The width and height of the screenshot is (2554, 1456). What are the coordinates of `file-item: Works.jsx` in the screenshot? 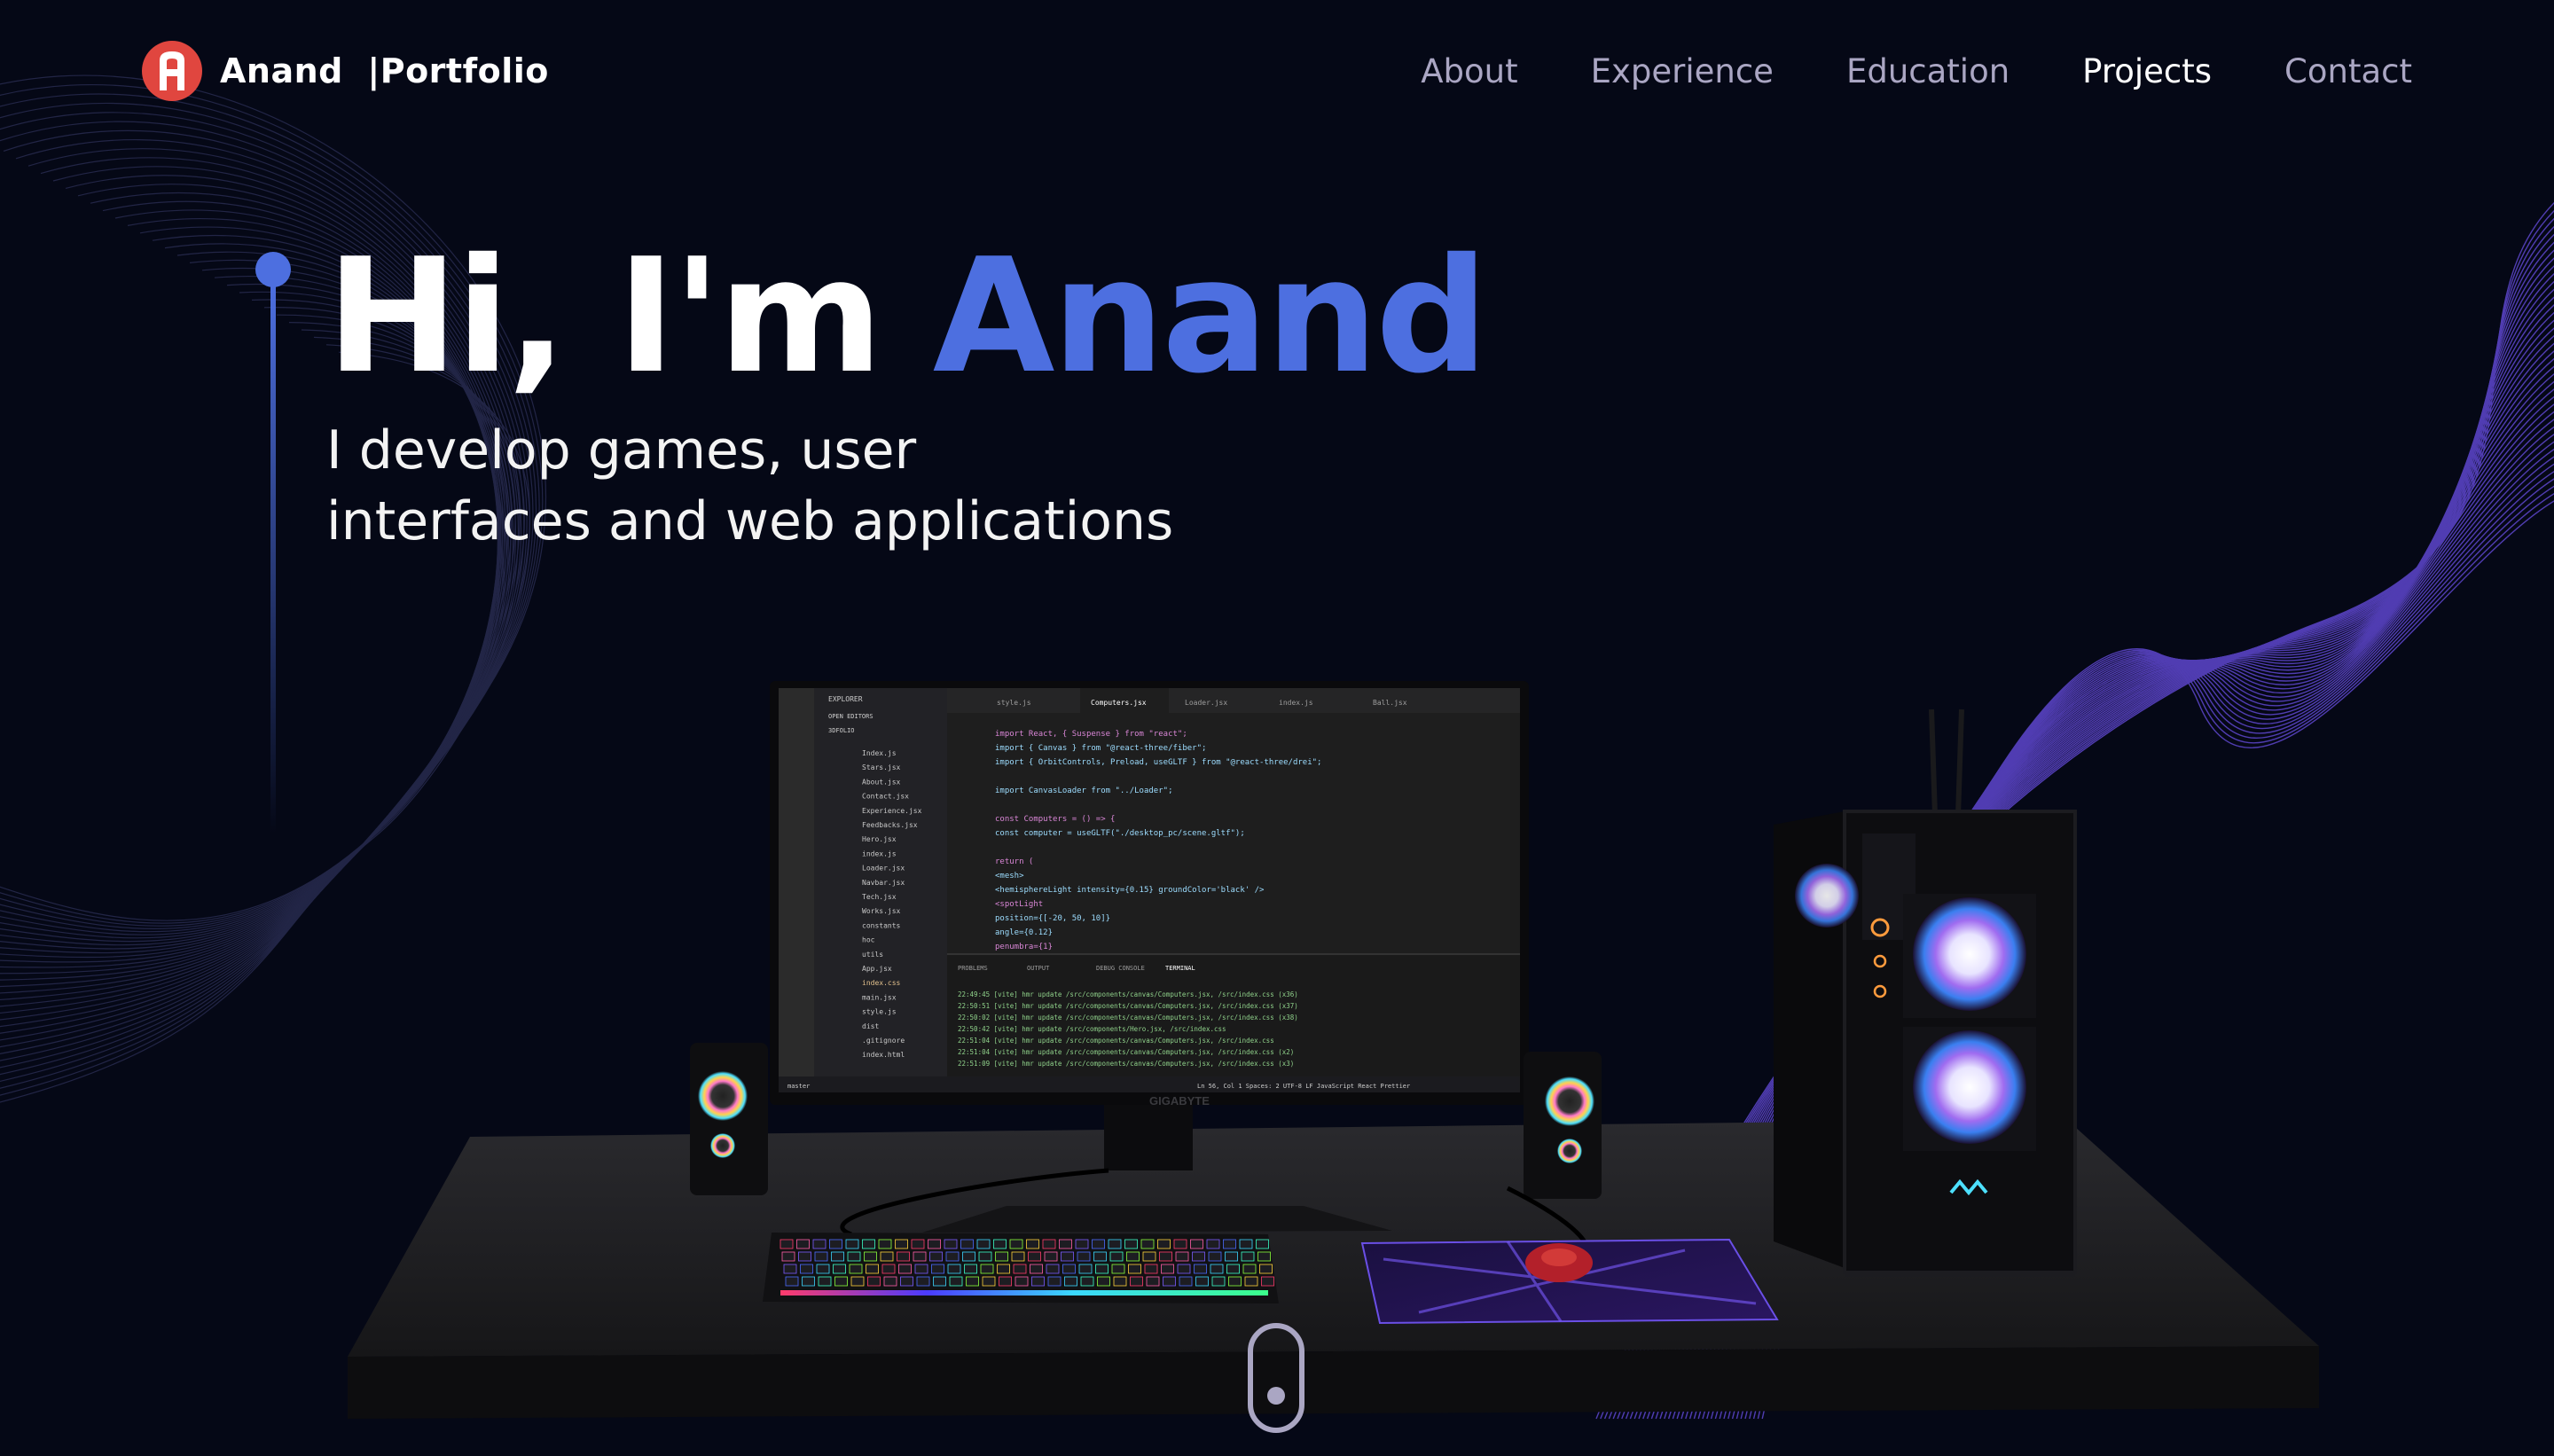 It's located at (881, 911).